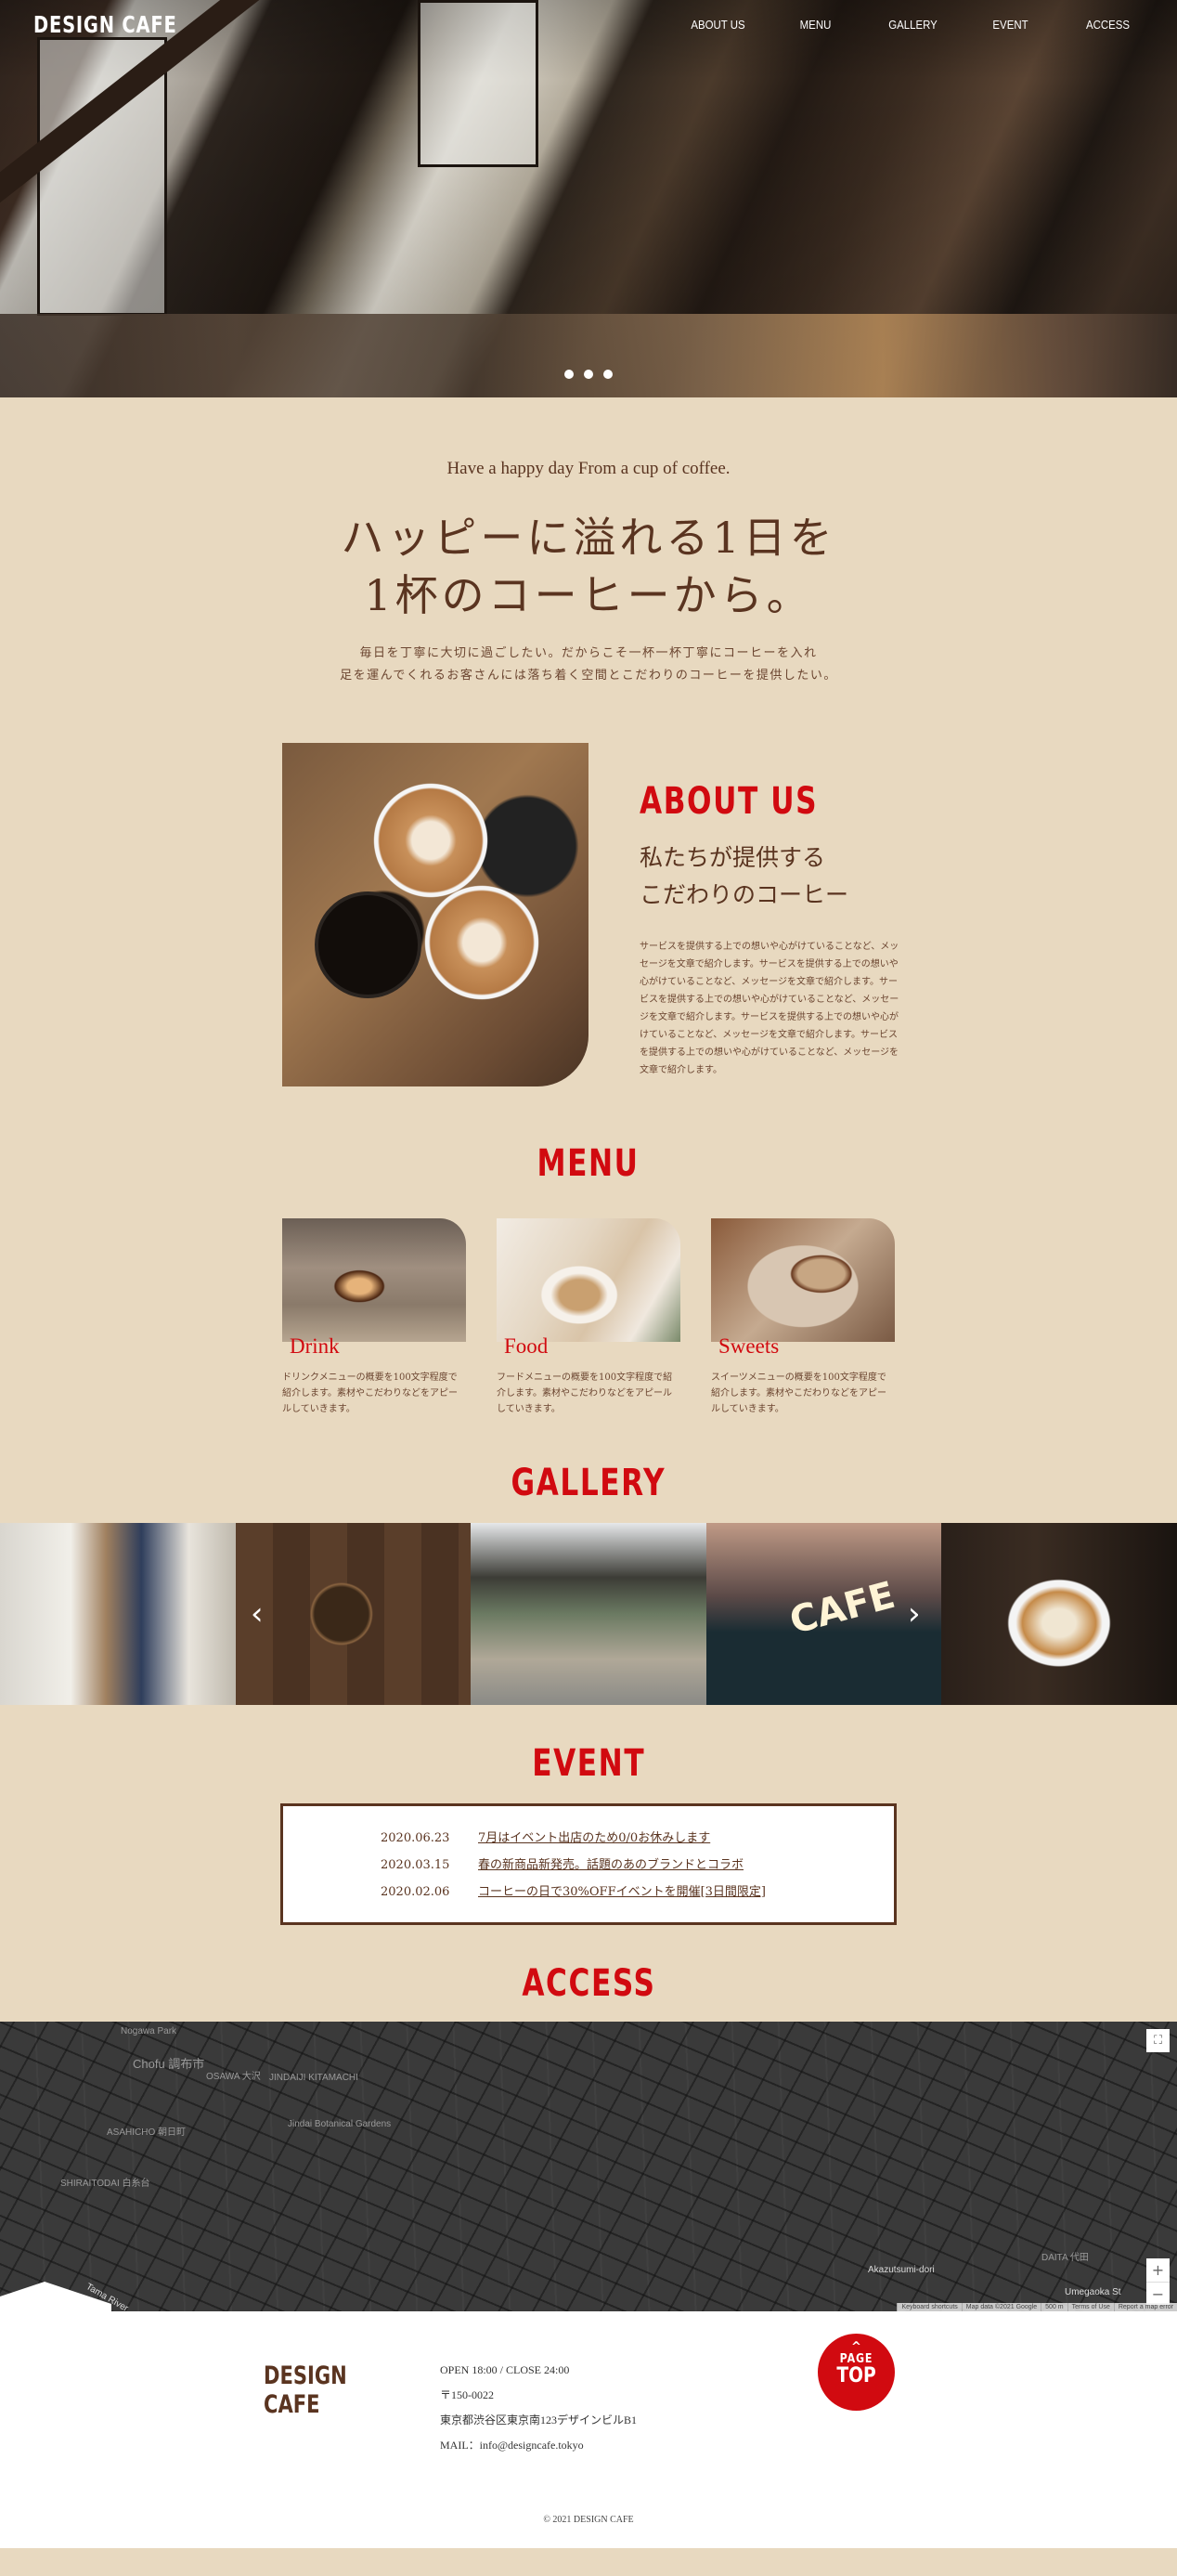 This screenshot has width=1177, height=2576. I want to click on map-zoom-out-button: −, so click(1158, 2293).